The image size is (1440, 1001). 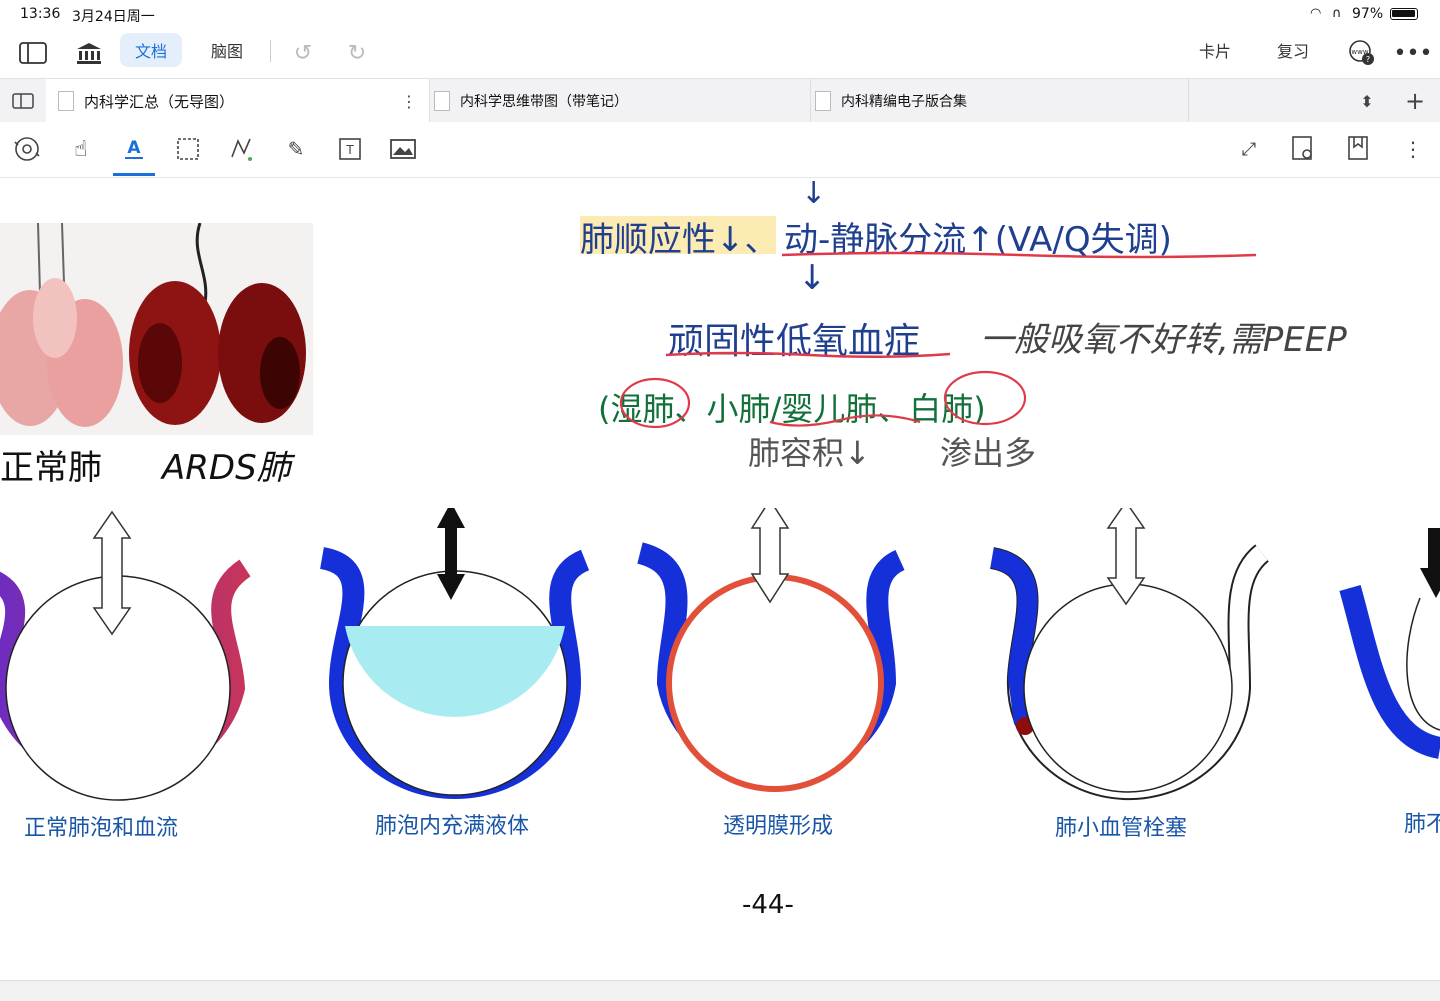 What do you see at coordinates (101, 828) in the screenshot?
I see `caption-normal-alveolus: 正常肺泡和血流` at bounding box center [101, 828].